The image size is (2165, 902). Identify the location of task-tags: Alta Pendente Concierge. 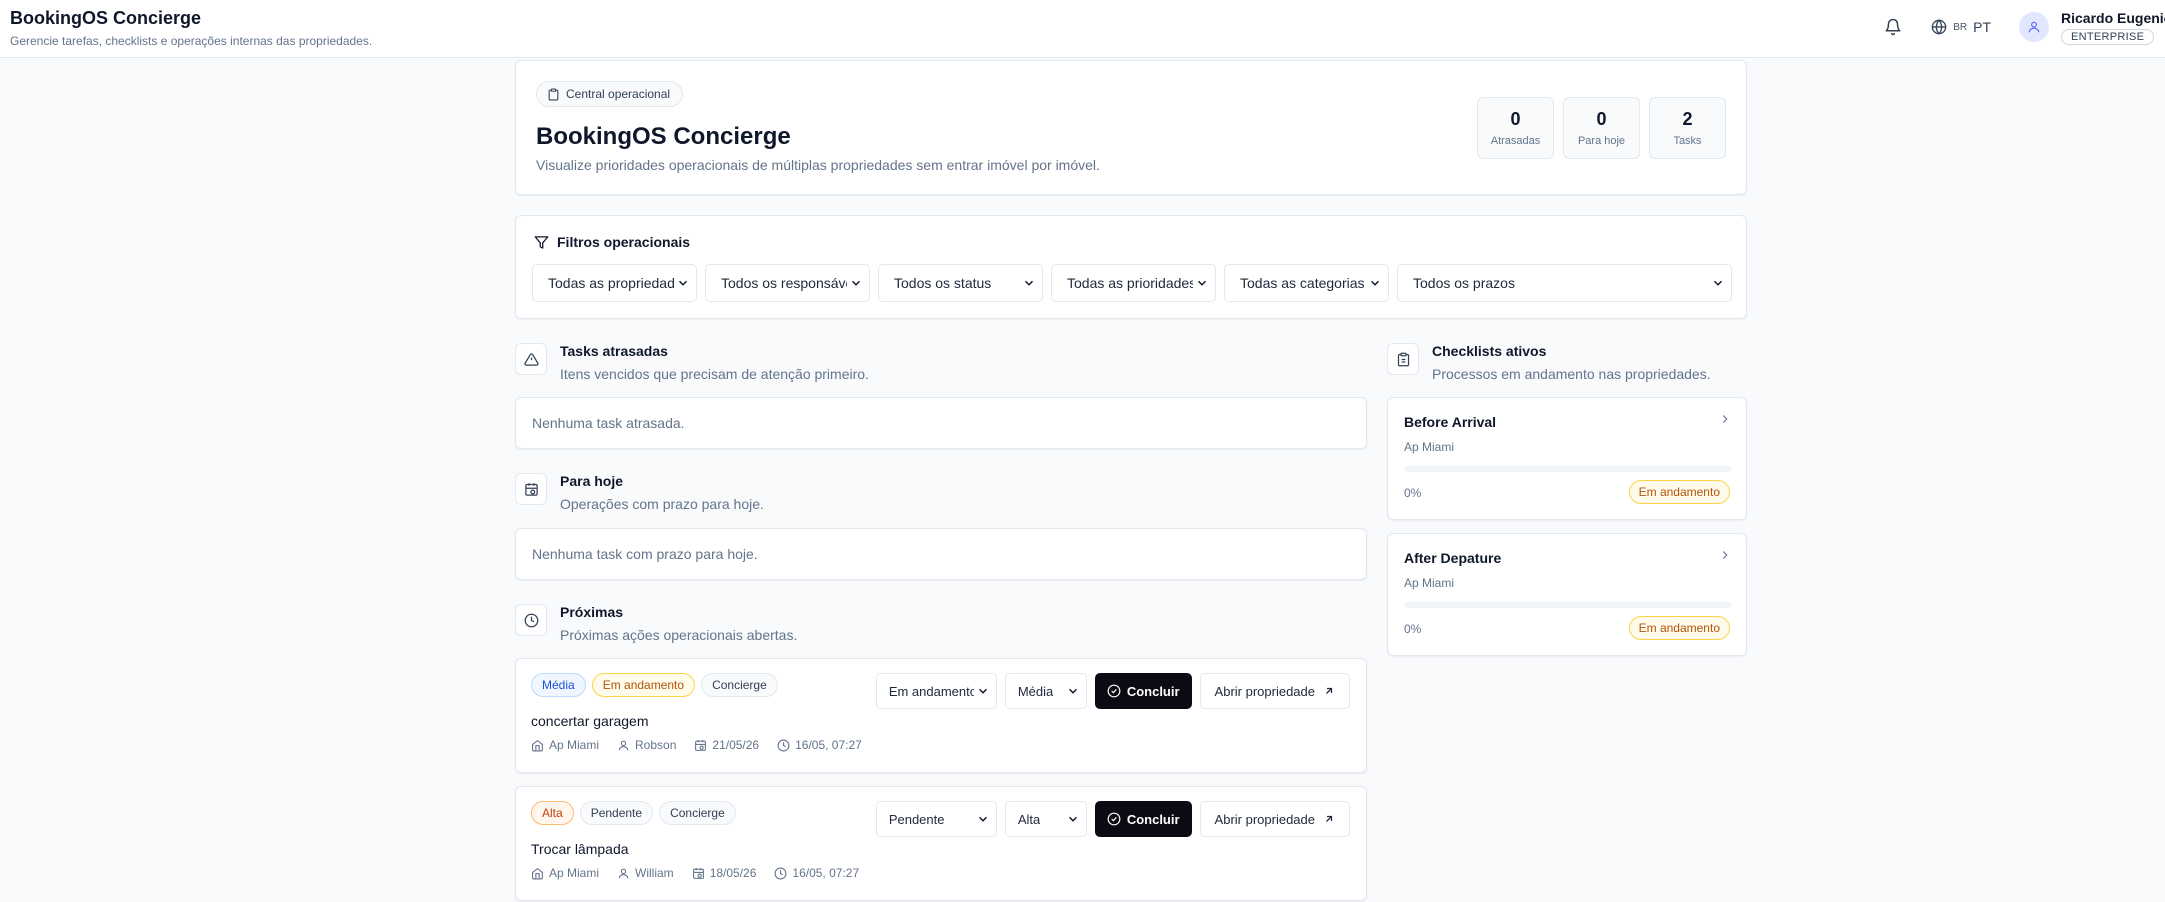
(633, 813).